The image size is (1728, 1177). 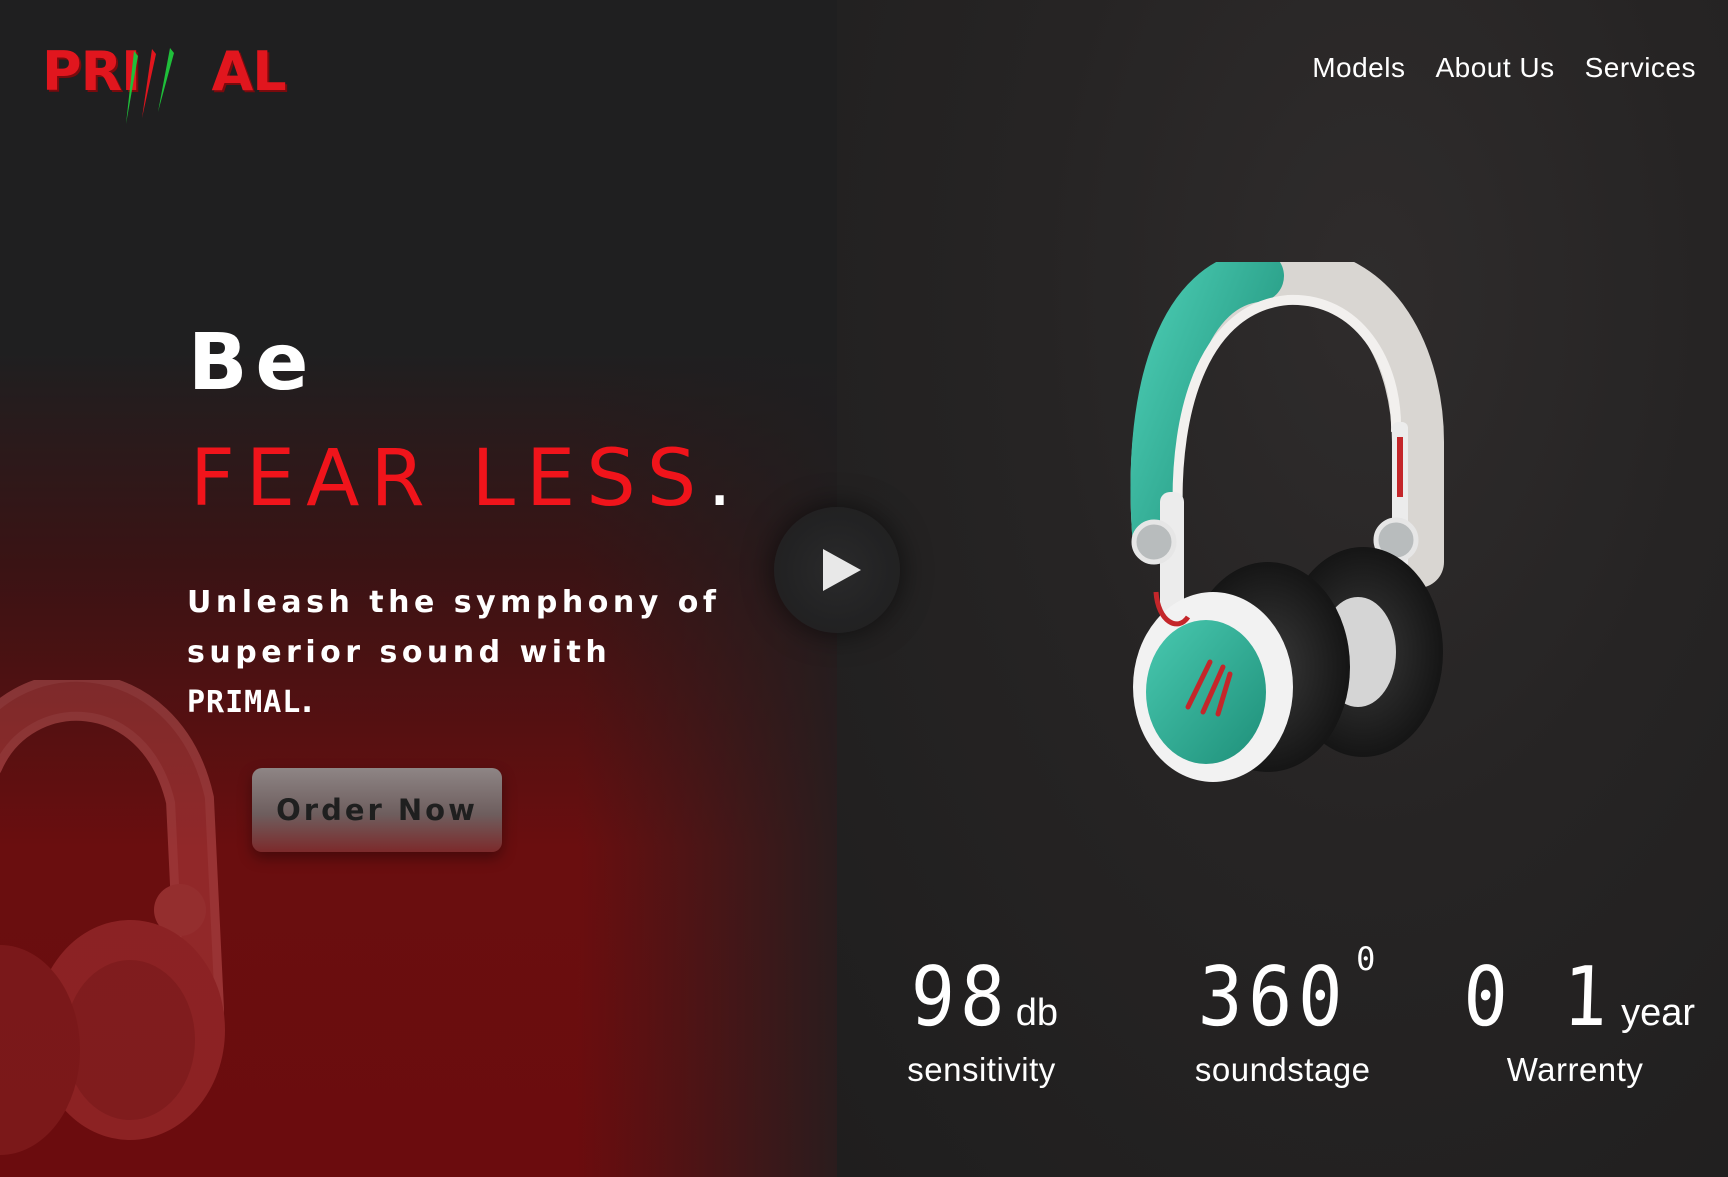 I want to click on main-nav: Models About Us Services, so click(x=1504, y=68).